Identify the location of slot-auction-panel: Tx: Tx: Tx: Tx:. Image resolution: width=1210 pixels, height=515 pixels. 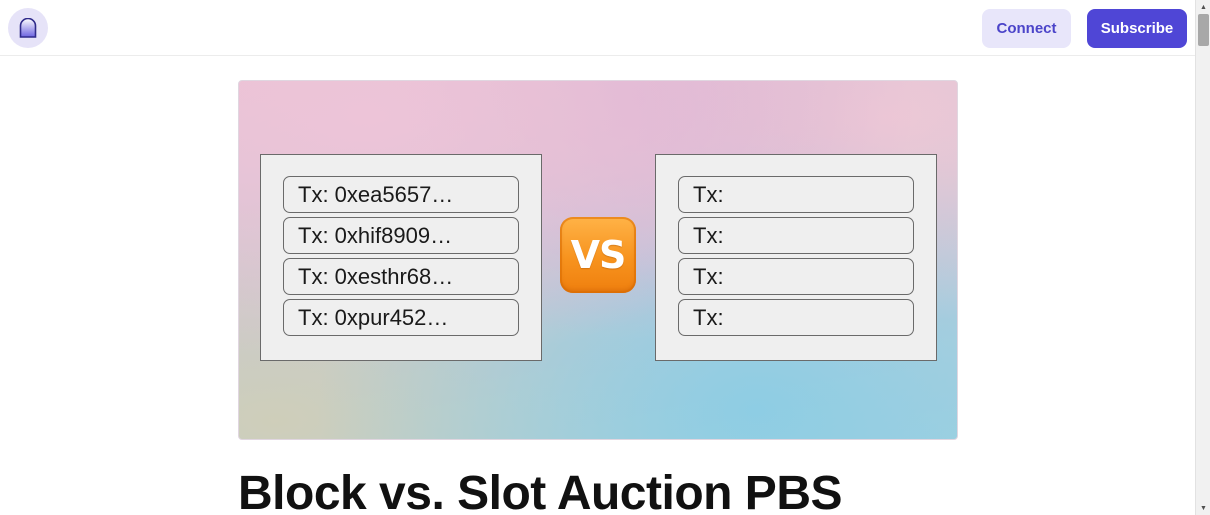
(796, 257).